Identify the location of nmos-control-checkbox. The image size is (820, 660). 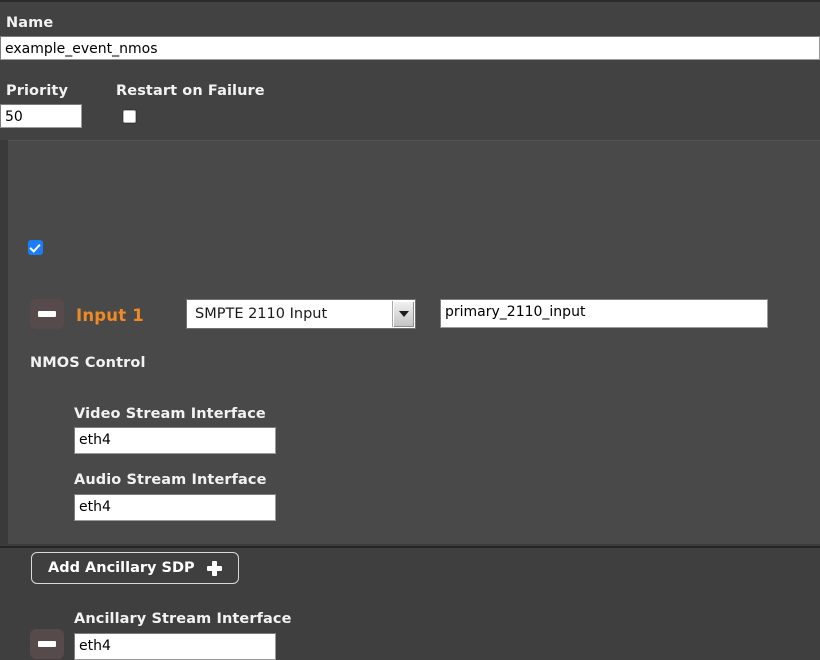
(35, 247).